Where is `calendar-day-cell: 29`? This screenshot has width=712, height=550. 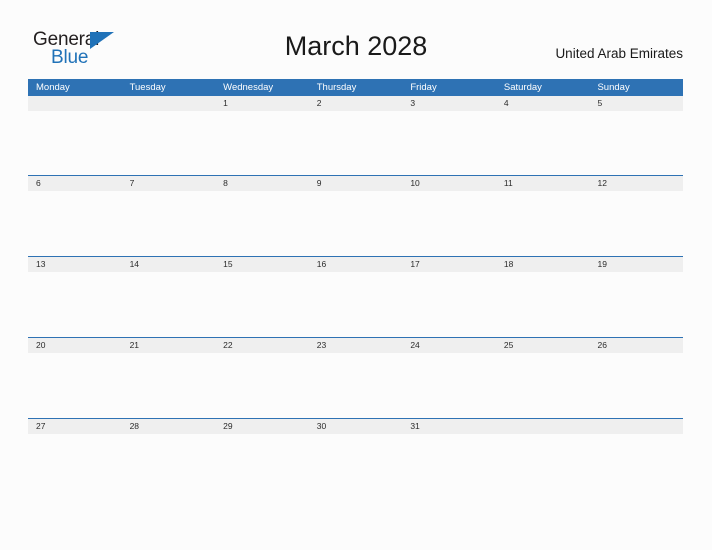
calendar-day-cell: 29 is located at coordinates (262, 426).